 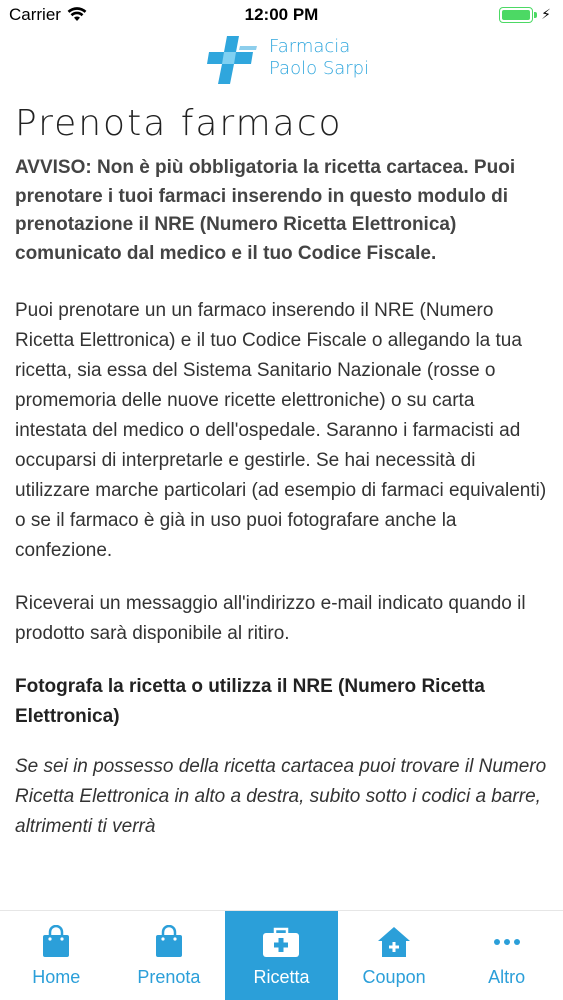 I want to click on pharmacy-cross-icon, so click(x=232, y=60).